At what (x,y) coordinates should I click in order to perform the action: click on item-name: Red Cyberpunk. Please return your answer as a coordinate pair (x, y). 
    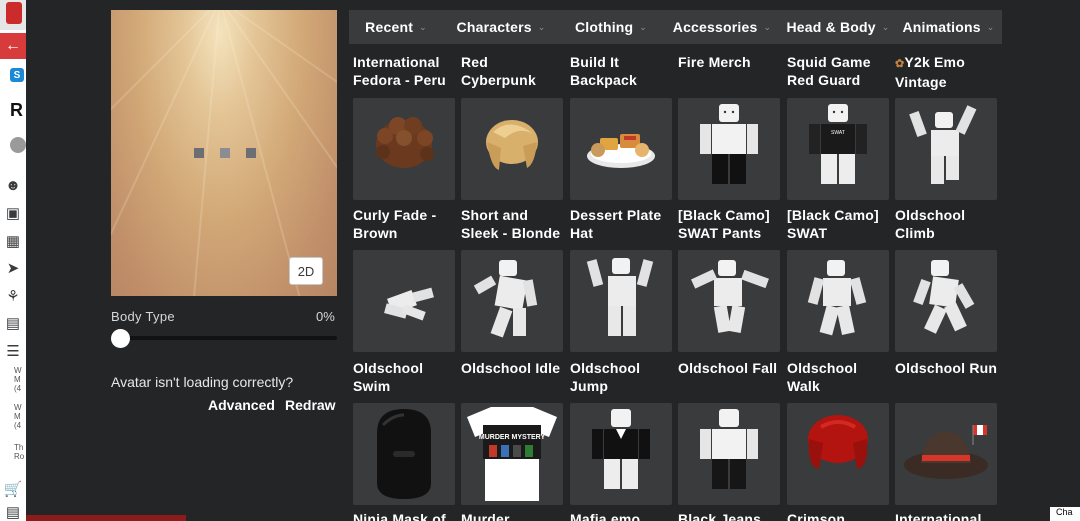
    Looking at the image, I should click on (514, 71).